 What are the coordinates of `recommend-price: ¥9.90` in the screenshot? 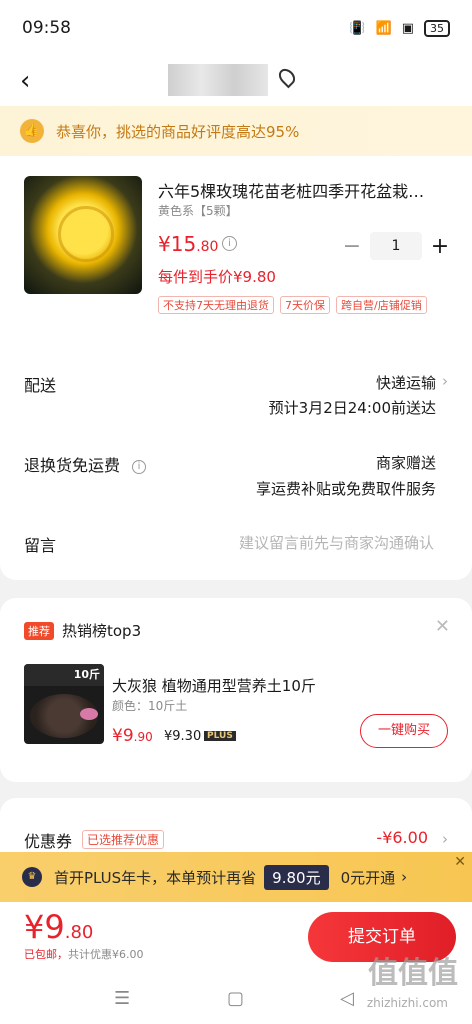 It's located at (132, 736).